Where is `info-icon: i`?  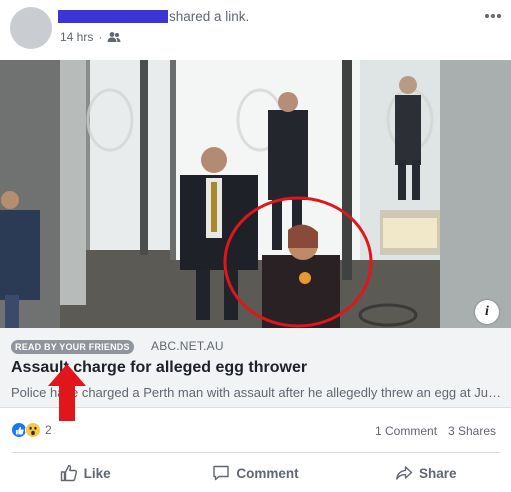
info-icon: i is located at coordinates (487, 312).